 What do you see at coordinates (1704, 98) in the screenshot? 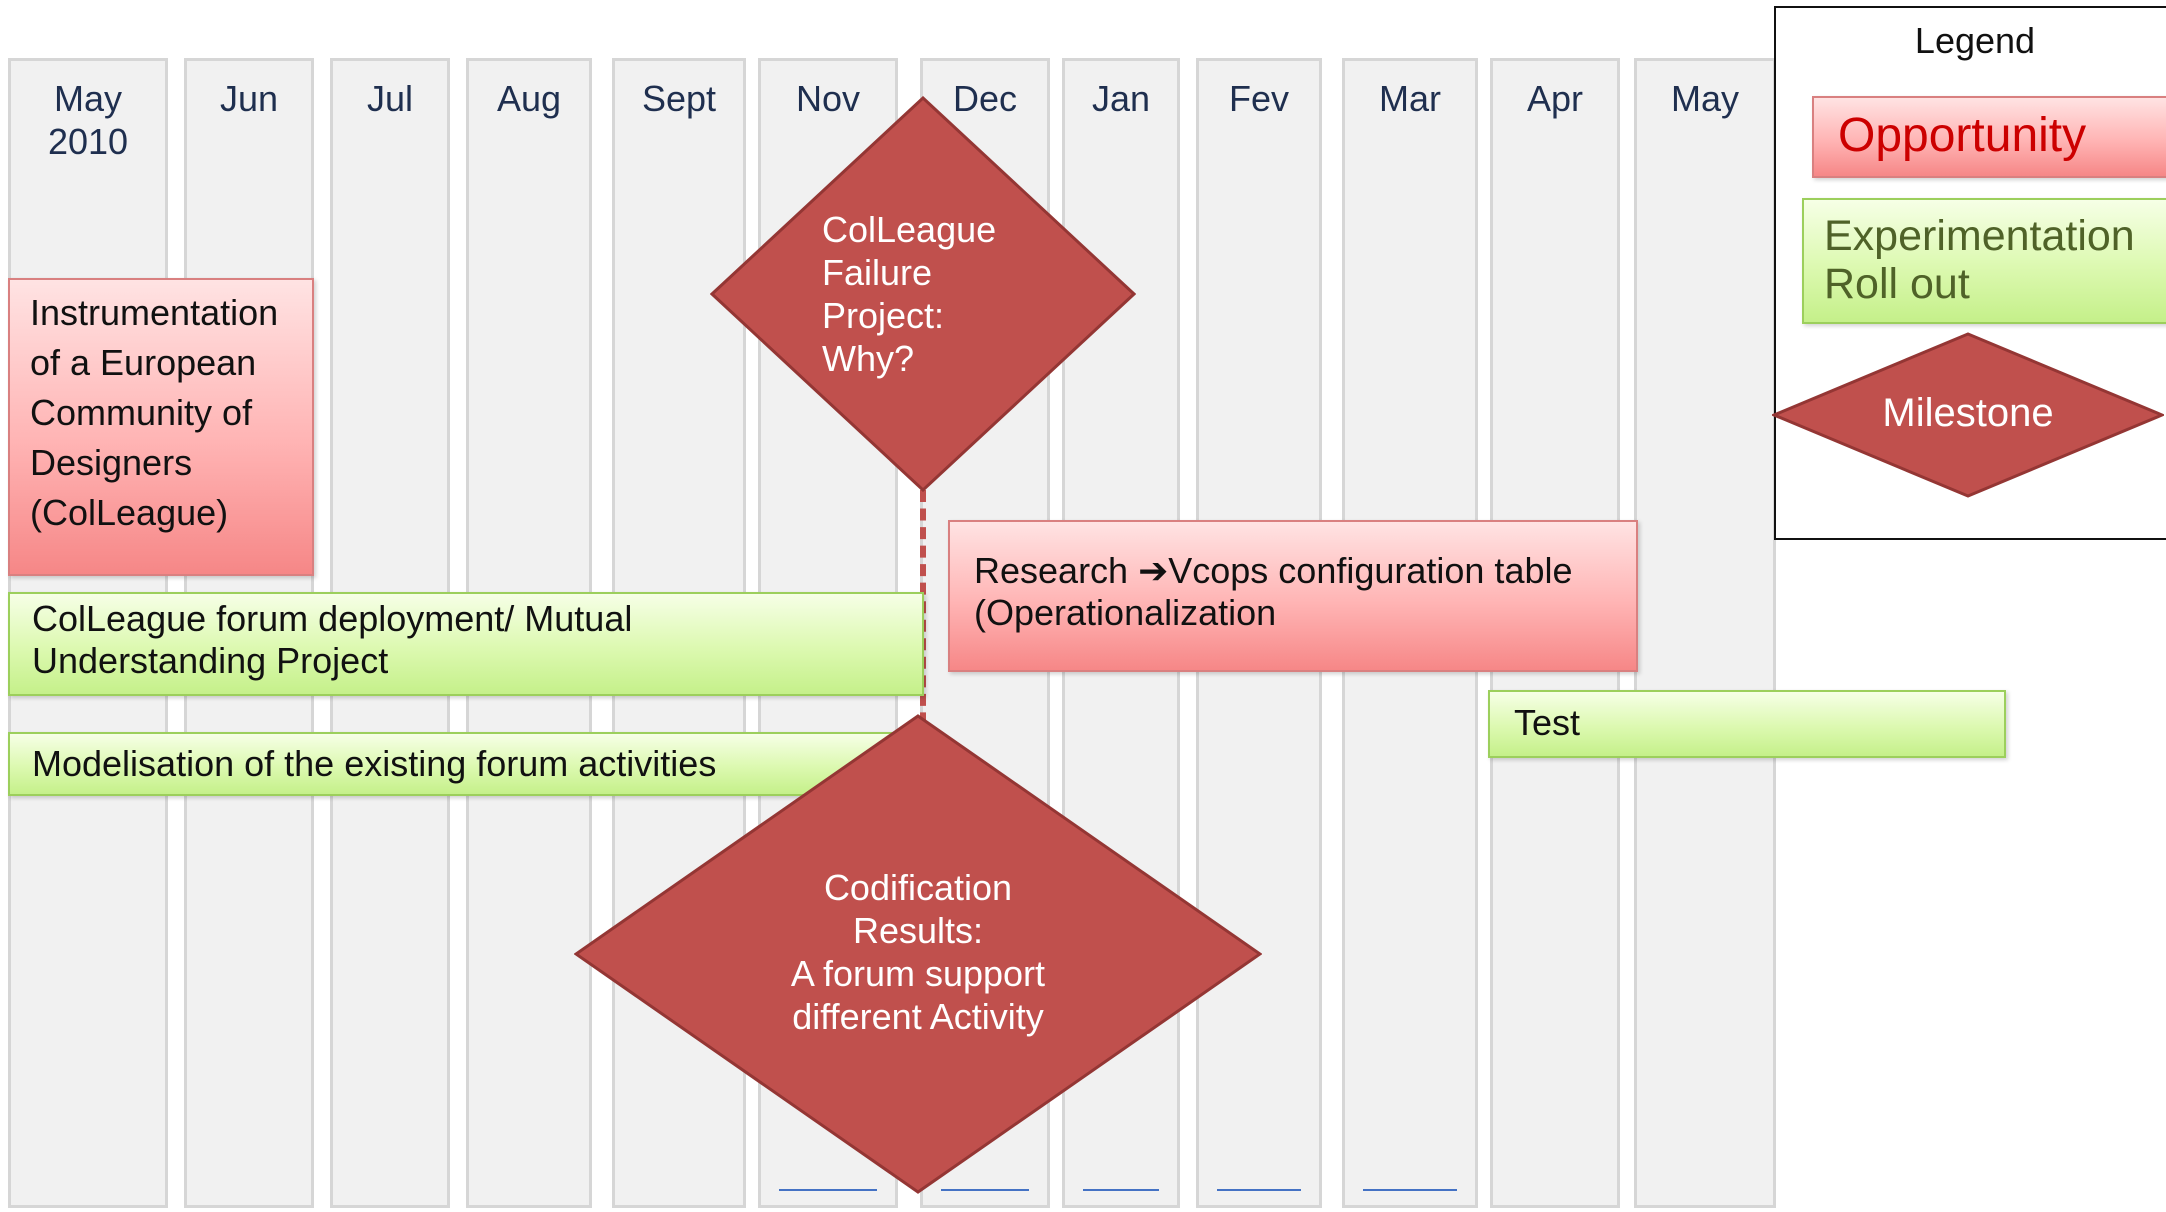
I see `month-label: May` at bounding box center [1704, 98].